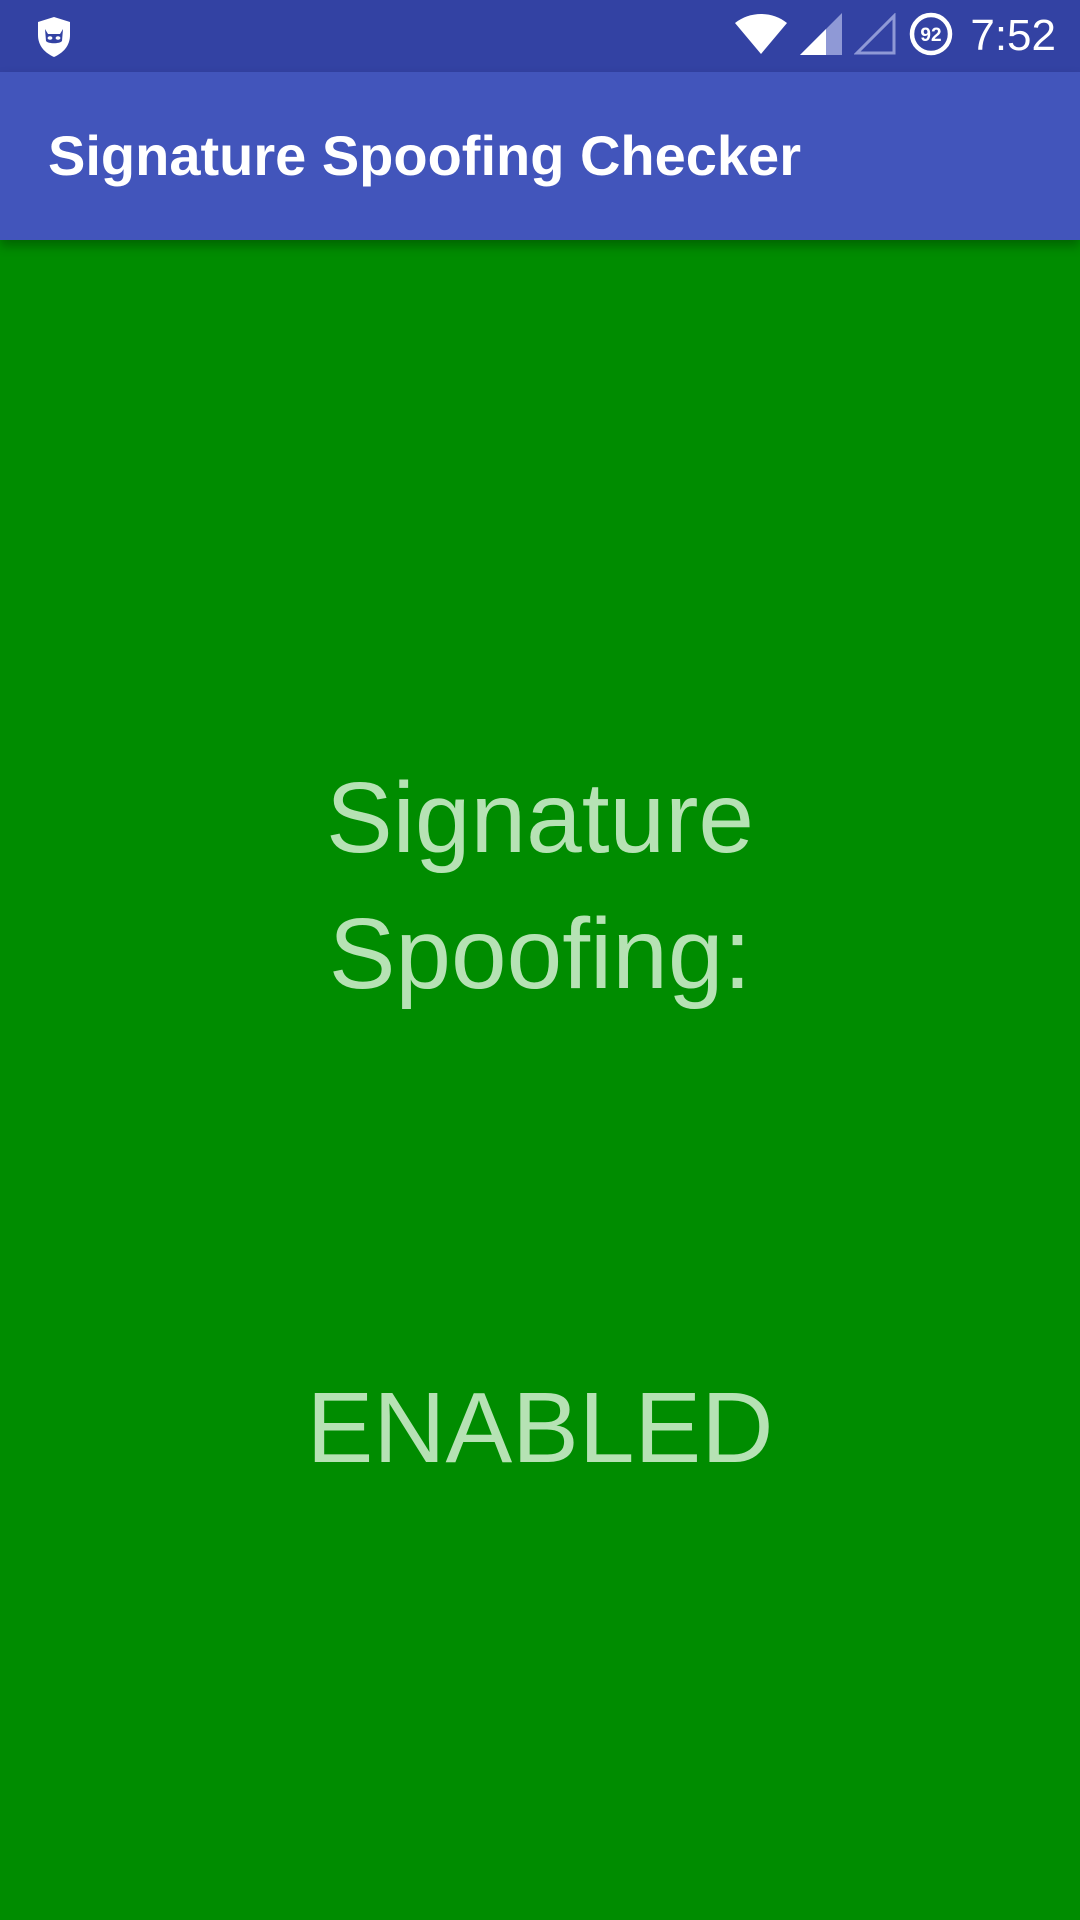 Image resolution: width=1080 pixels, height=1920 pixels. I want to click on status-label-line2: Spoofing:, so click(540, 954).